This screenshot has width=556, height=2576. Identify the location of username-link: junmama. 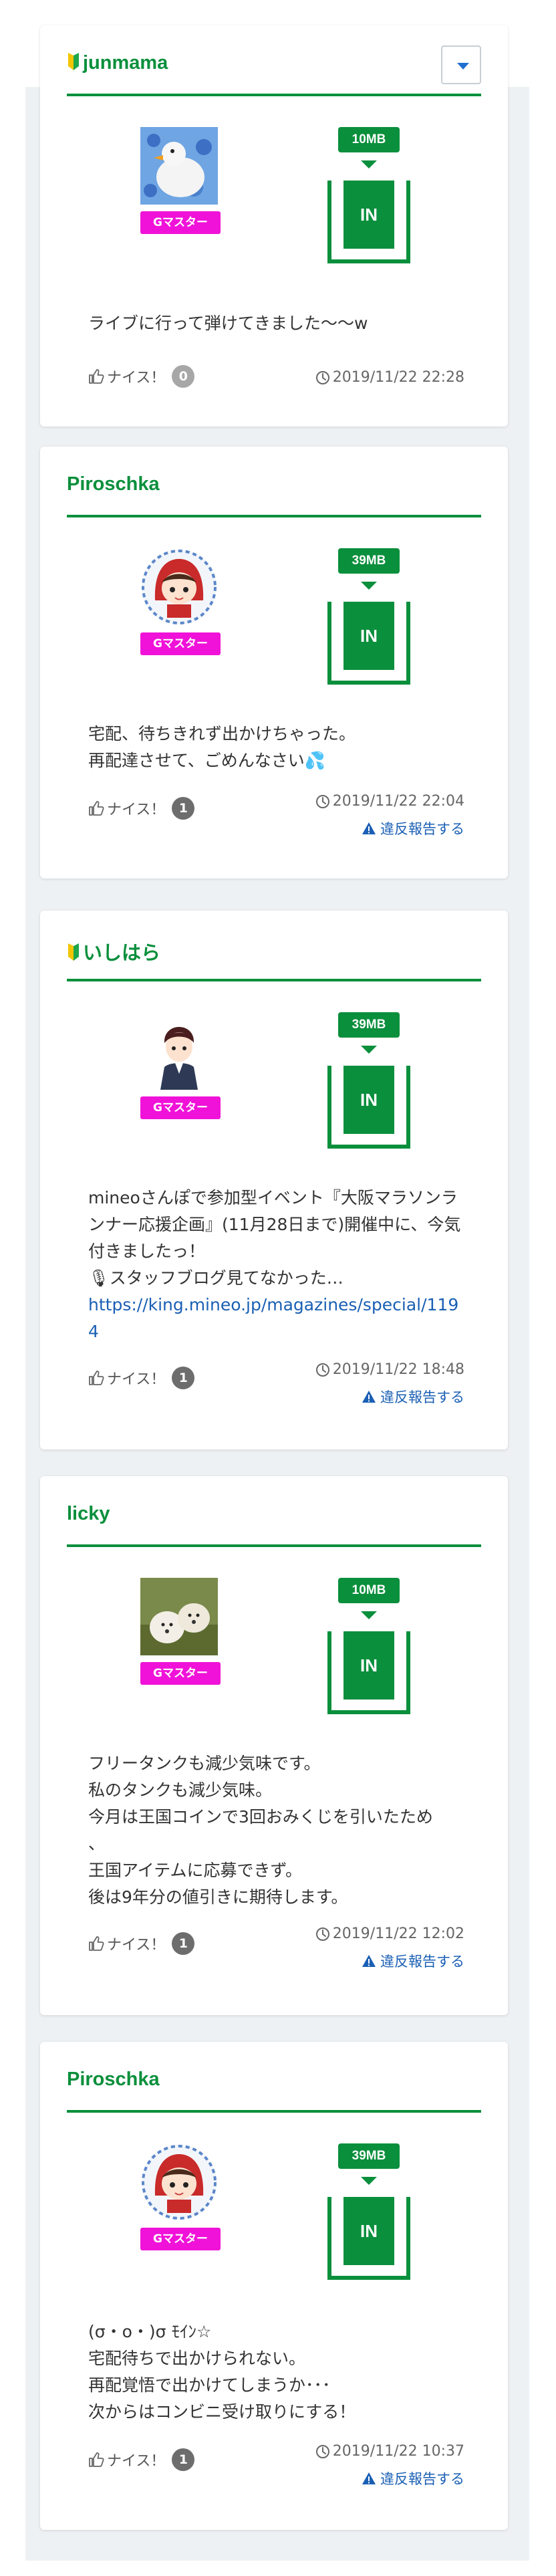
(117, 63).